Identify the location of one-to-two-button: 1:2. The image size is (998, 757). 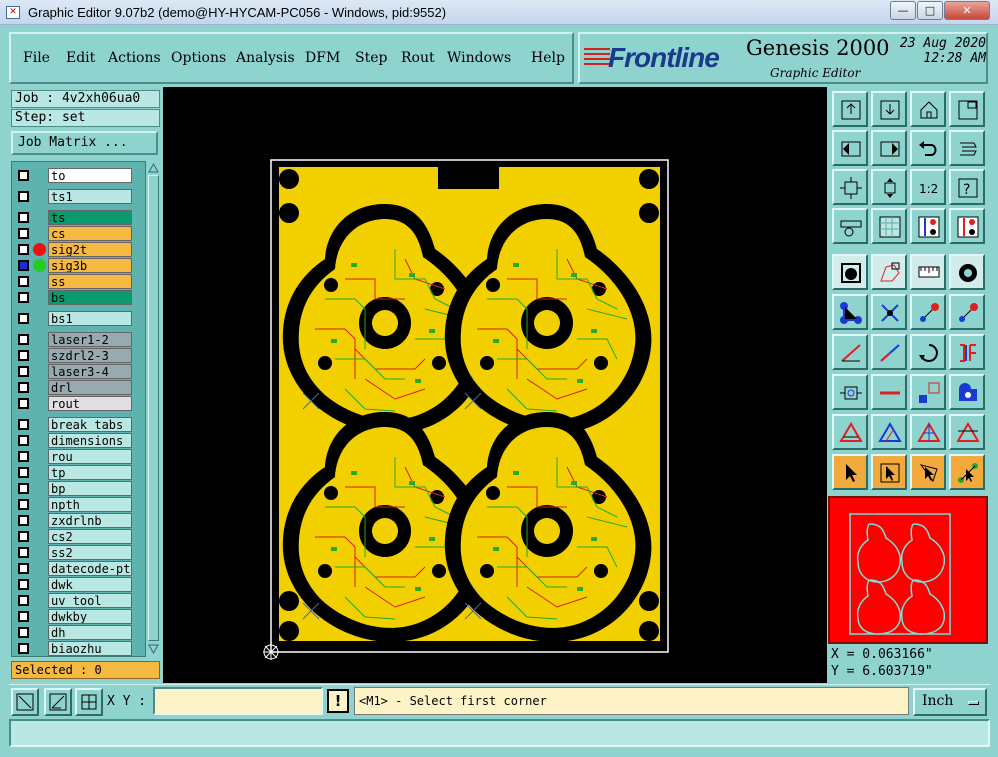
(928, 187).